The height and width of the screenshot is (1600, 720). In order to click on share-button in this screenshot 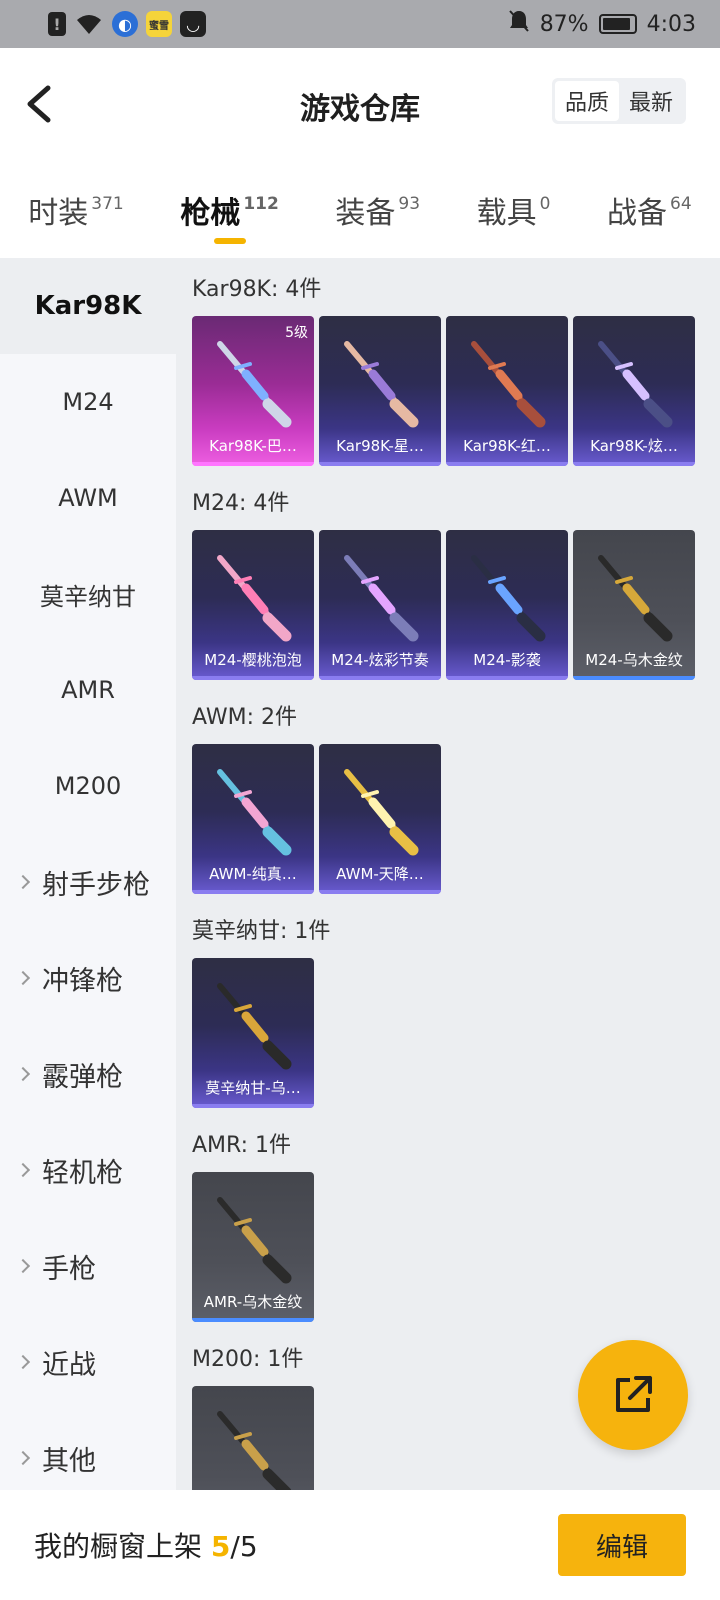, I will do `click(633, 1395)`.